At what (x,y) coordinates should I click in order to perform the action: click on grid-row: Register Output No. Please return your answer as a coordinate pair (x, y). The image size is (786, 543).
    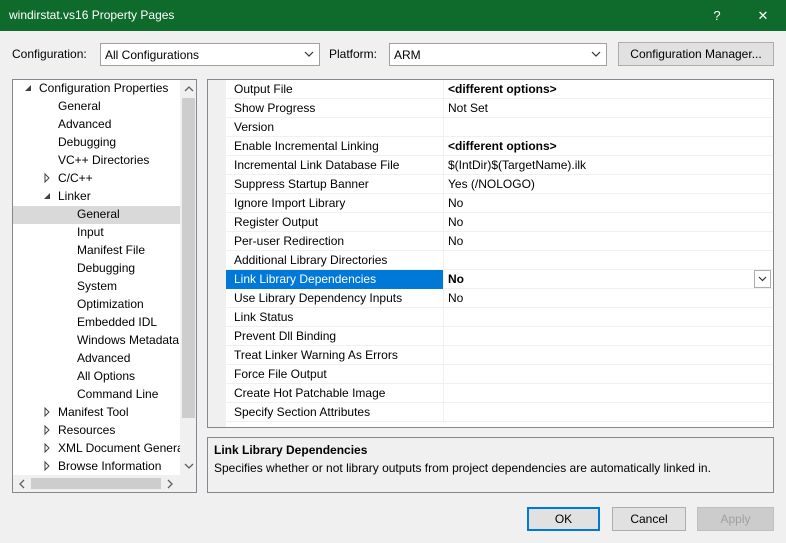
    Looking at the image, I should click on (499, 222).